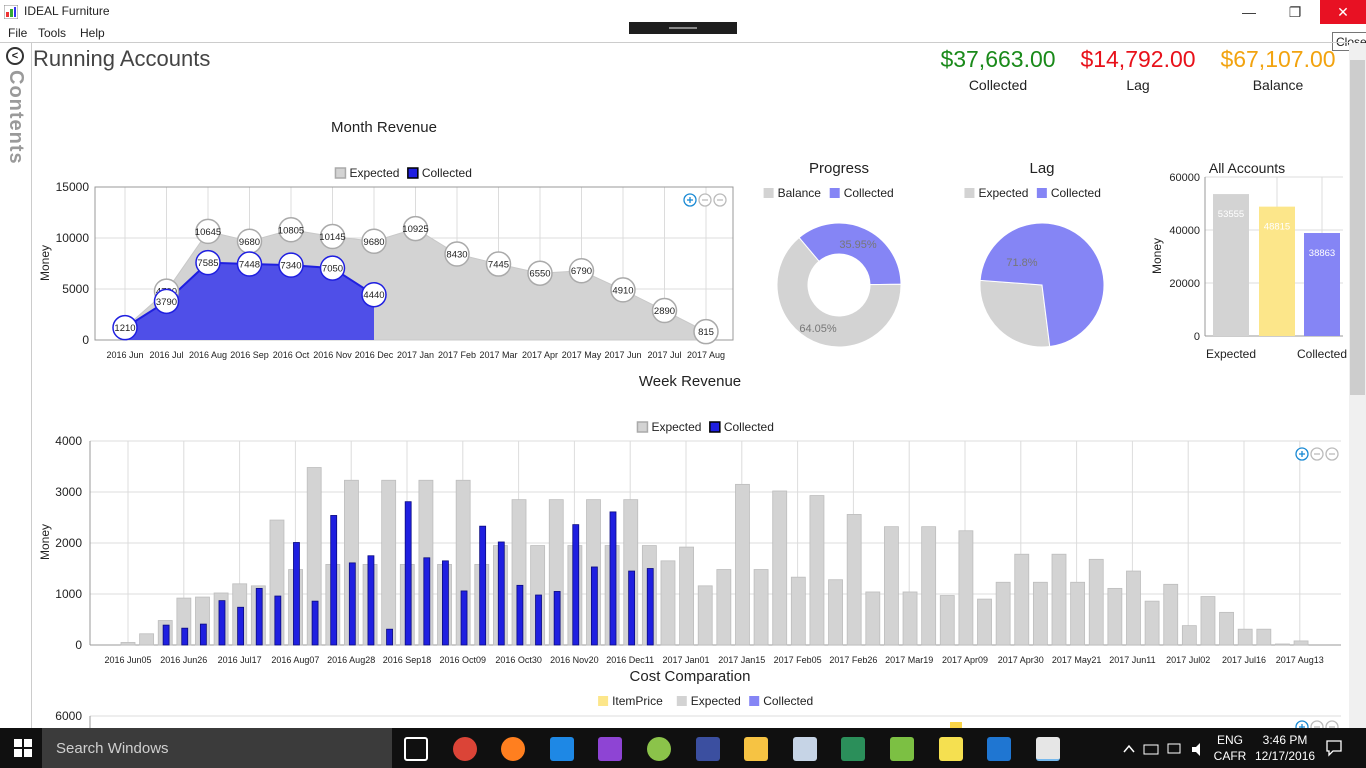  I want to click on month-zoom-reset-icon, so click(720, 200).